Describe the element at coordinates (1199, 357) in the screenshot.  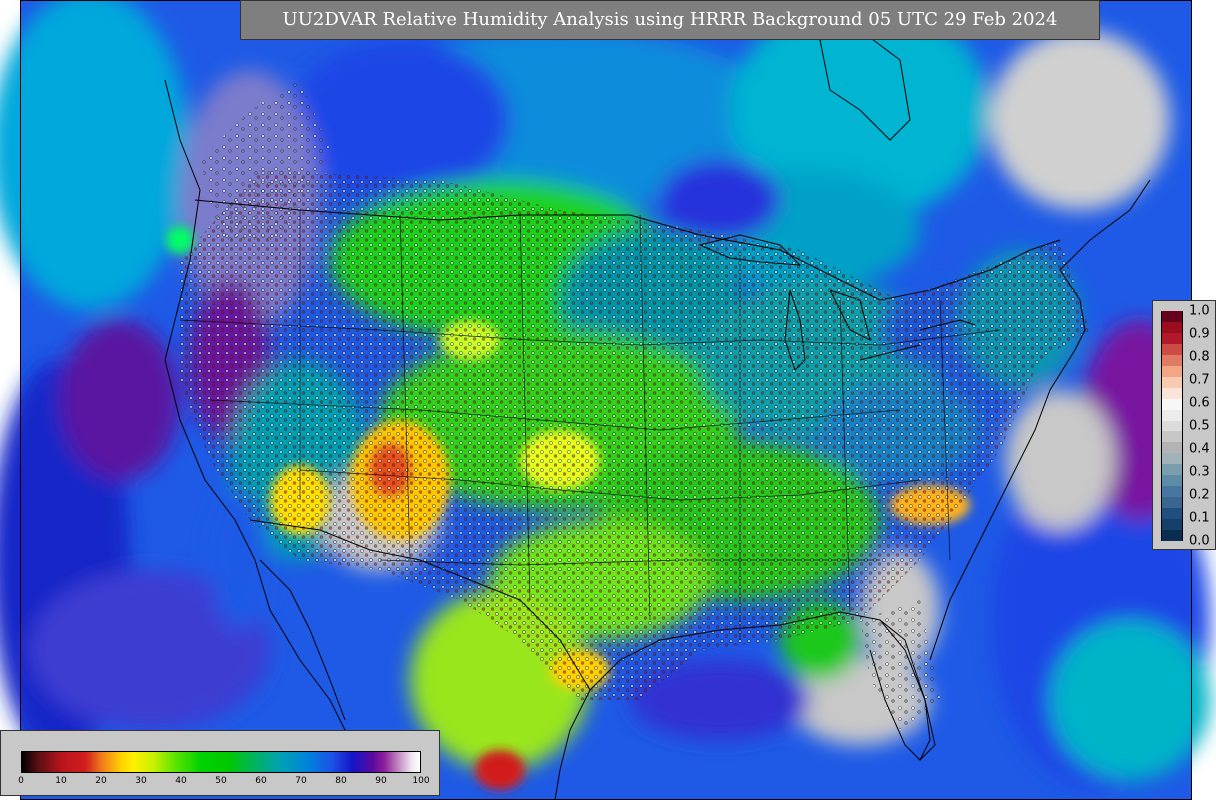
I see `increment-tick: 0.8` at that location.